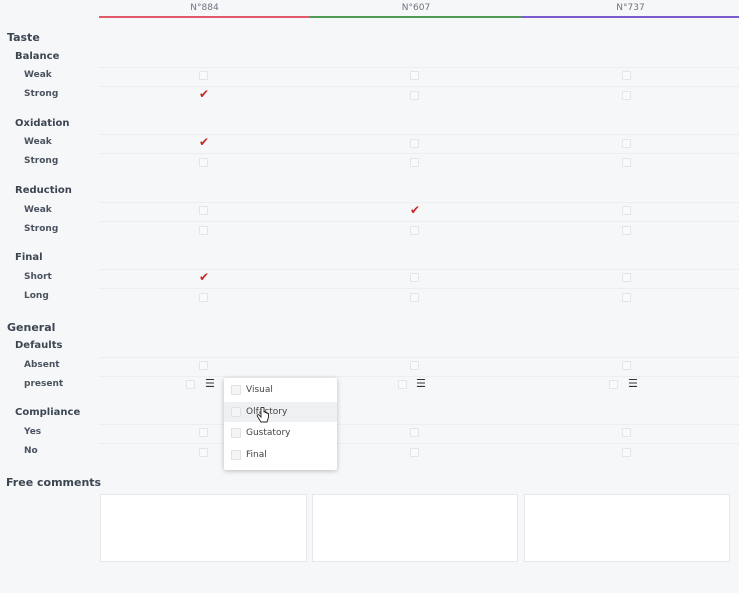 This screenshot has width=739, height=593. Describe the element at coordinates (262, 415) in the screenshot. I see `hand-cursor-icon` at that location.